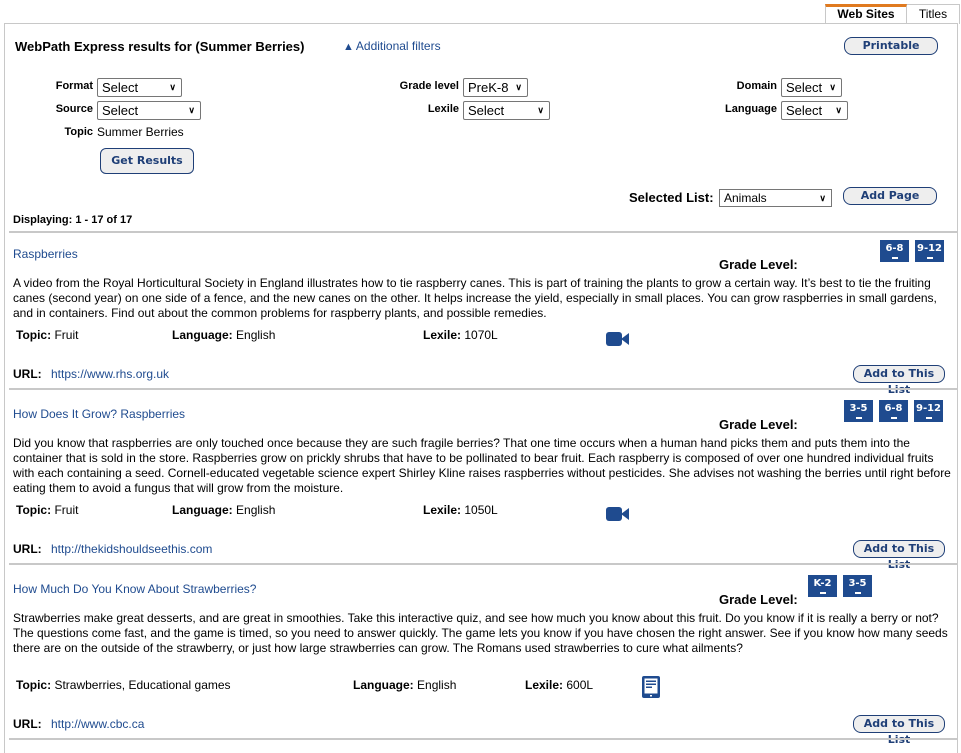  I want to click on grade-level-select: PreK-8 ∨, so click(495, 87).